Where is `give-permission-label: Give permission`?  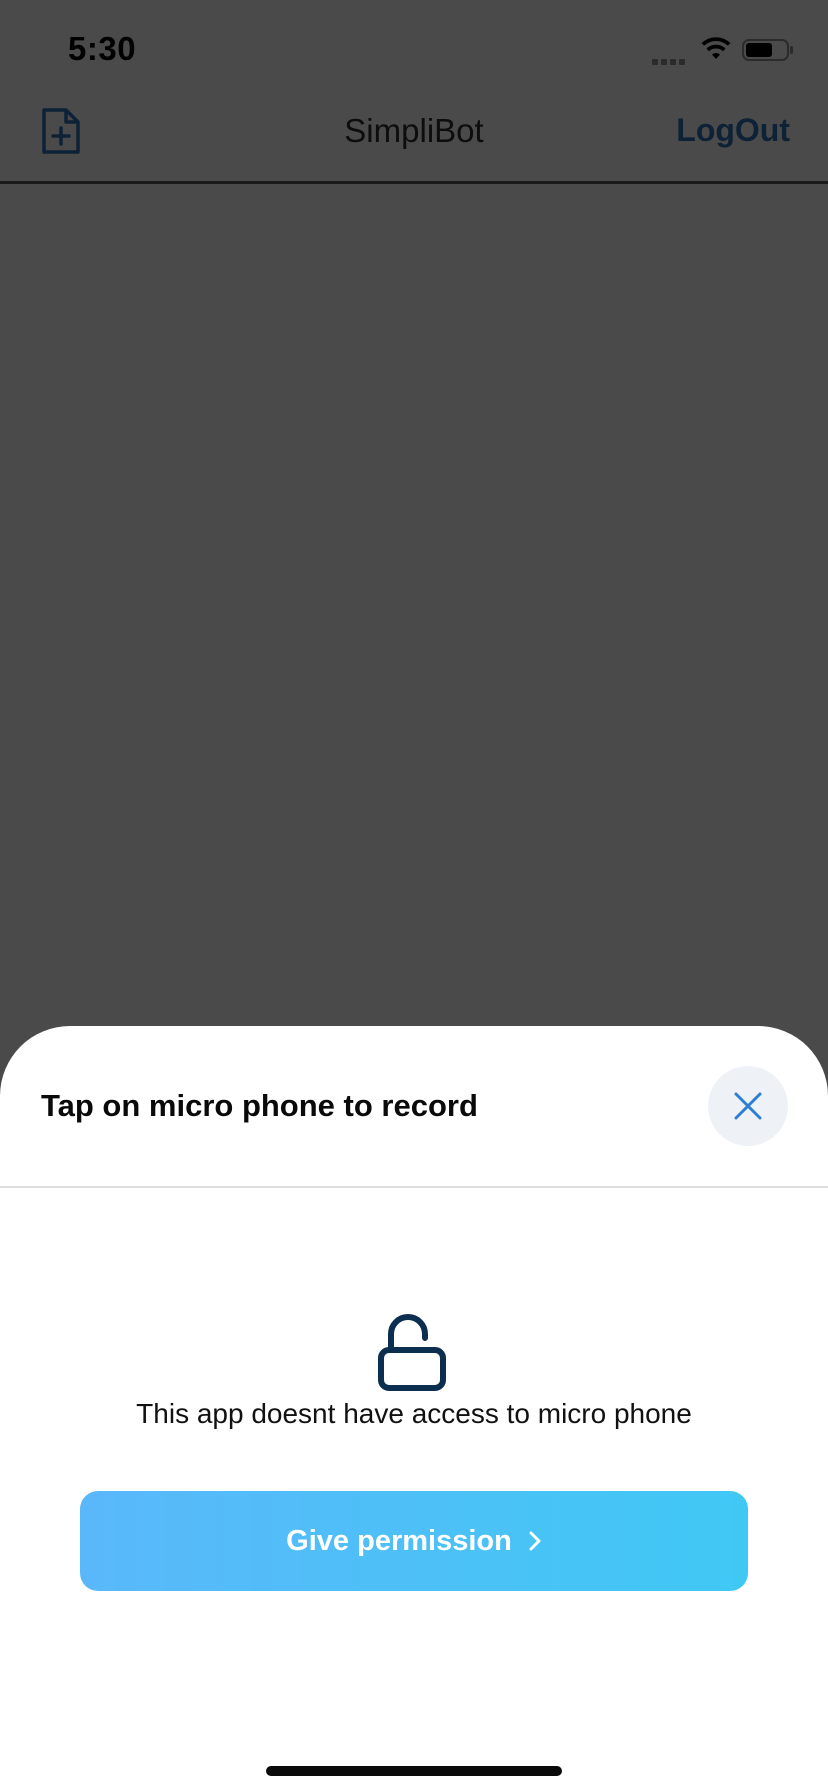 give-permission-label: Give permission is located at coordinates (399, 1540).